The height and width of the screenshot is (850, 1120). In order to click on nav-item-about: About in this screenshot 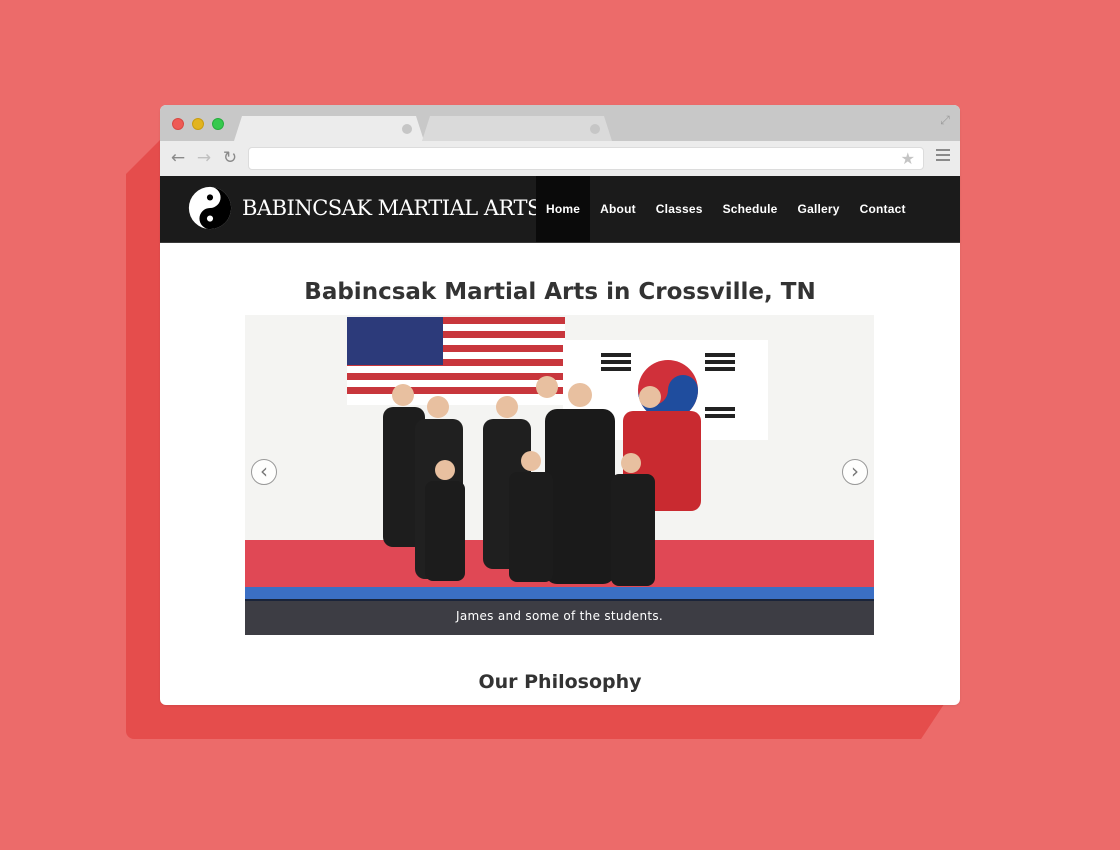, I will do `click(618, 209)`.